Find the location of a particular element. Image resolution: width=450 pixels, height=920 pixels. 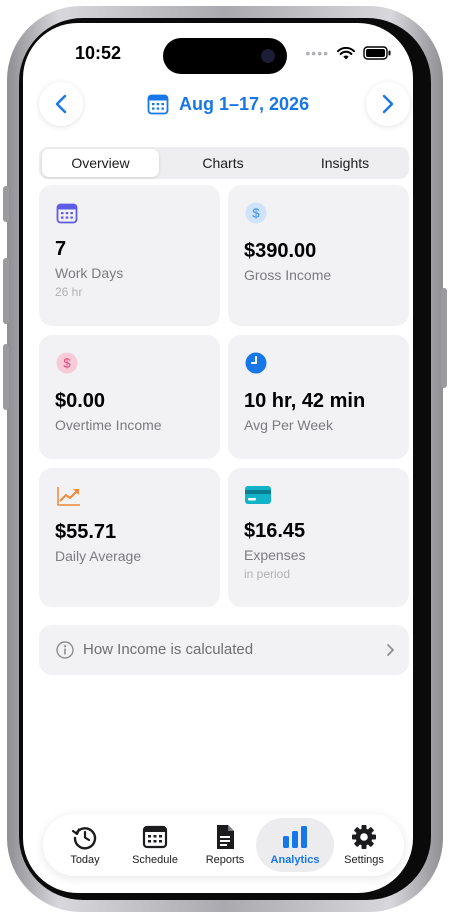

battery-icon is located at coordinates (377, 53).